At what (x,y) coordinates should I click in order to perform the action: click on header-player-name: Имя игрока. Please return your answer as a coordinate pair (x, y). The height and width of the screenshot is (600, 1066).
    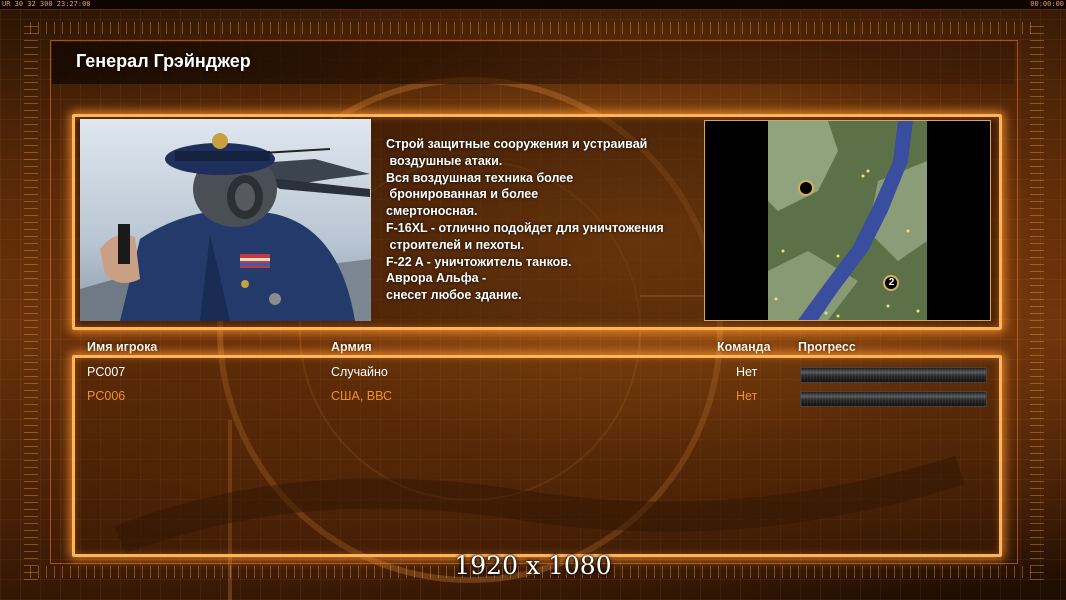
    Looking at the image, I should click on (122, 347).